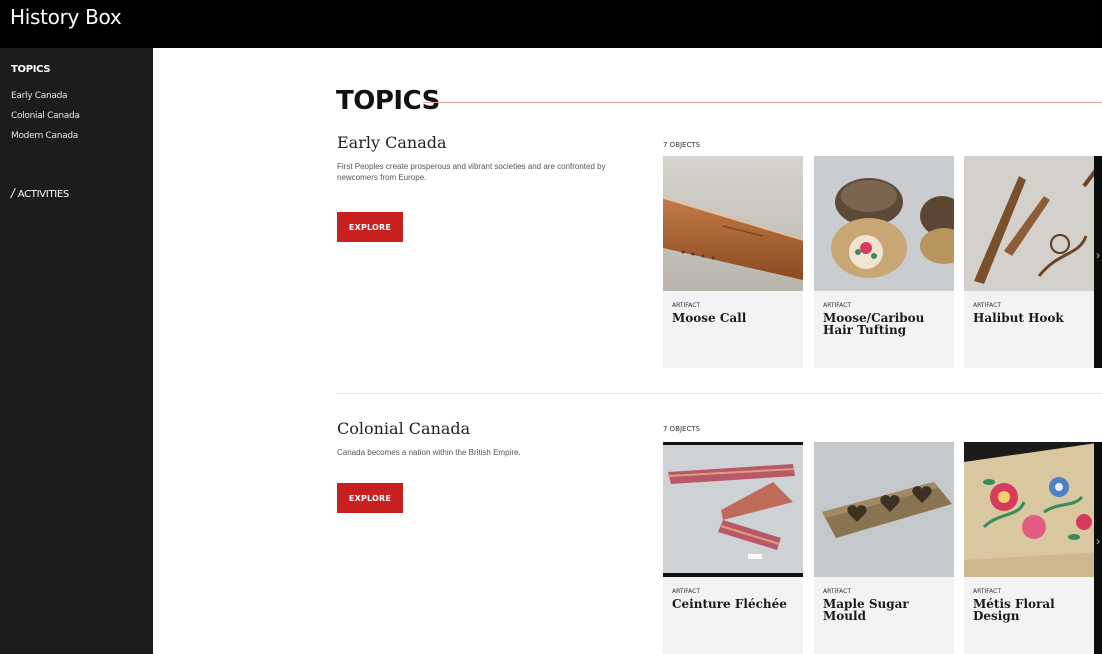 This screenshot has height=654, width=1102. What do you see at coordinates (719, 393) in the screenshot?
I see `section-divider` at bounding box center [719, 393].